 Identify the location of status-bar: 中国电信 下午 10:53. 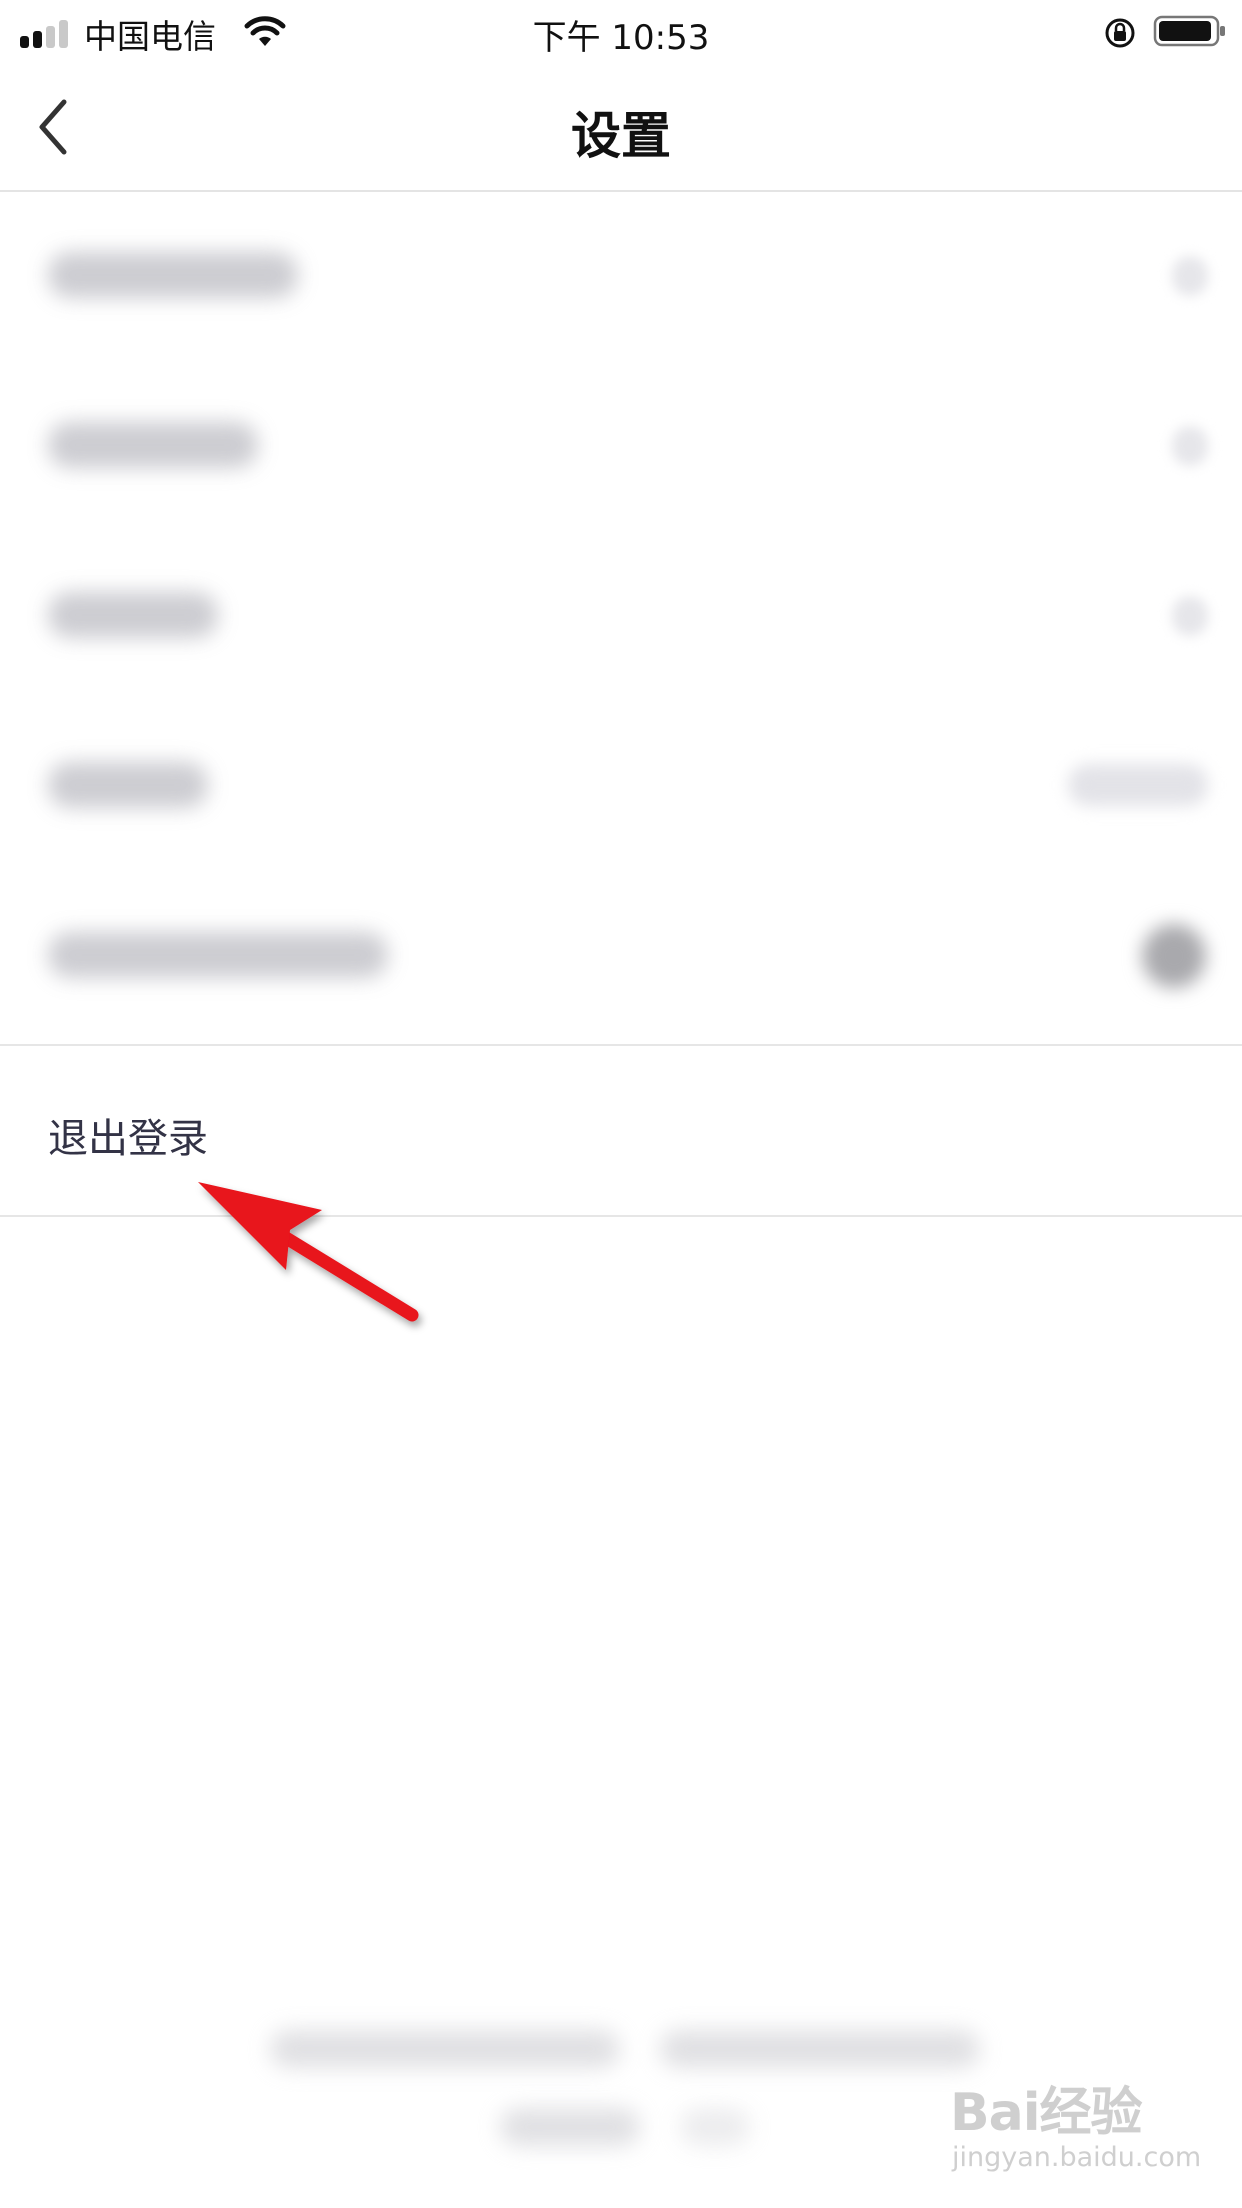
(621, 32).